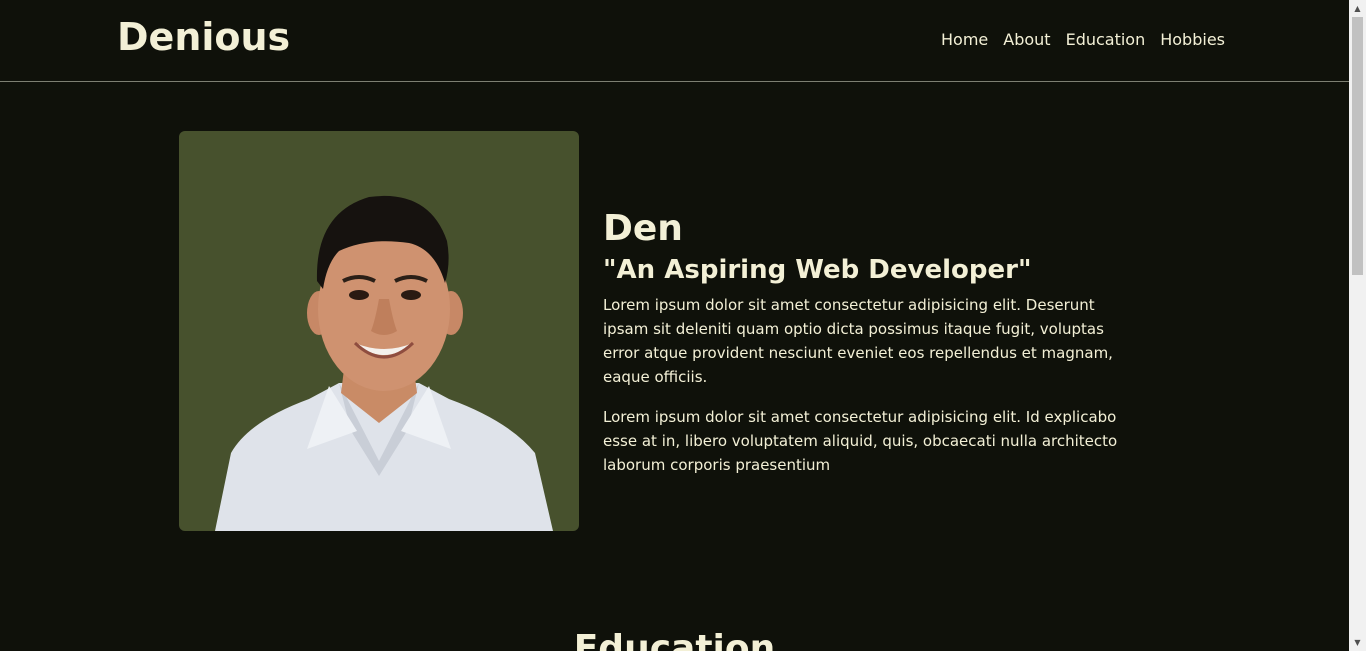 The image size is (1366, 651). Describe the element at coordinates (964, 39) in the screenshot. I see `nav-home: Home` at that location.